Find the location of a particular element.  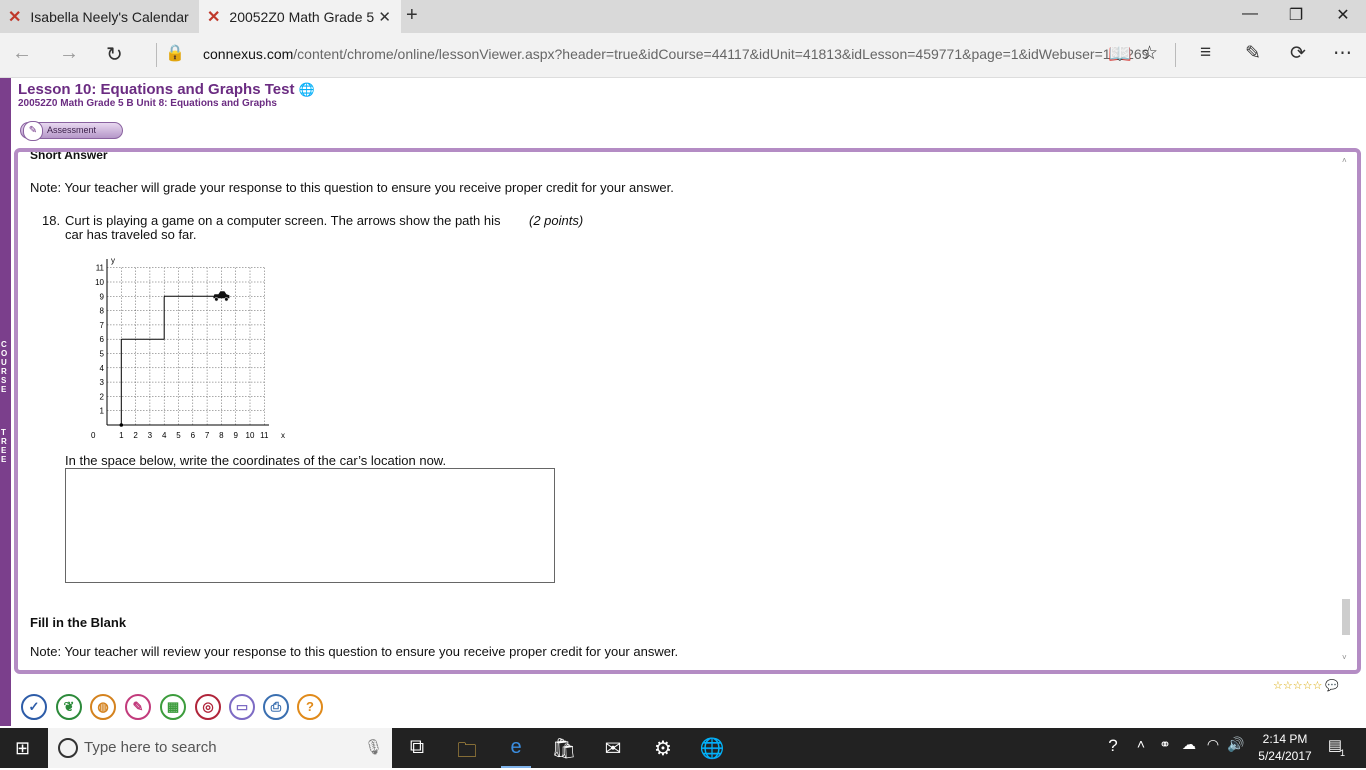

coordinate-grid-graph: 1 2 3 4 5 6 7 8 9 10 11 1234567891011 0 x y is located at coordinates (188, 348).